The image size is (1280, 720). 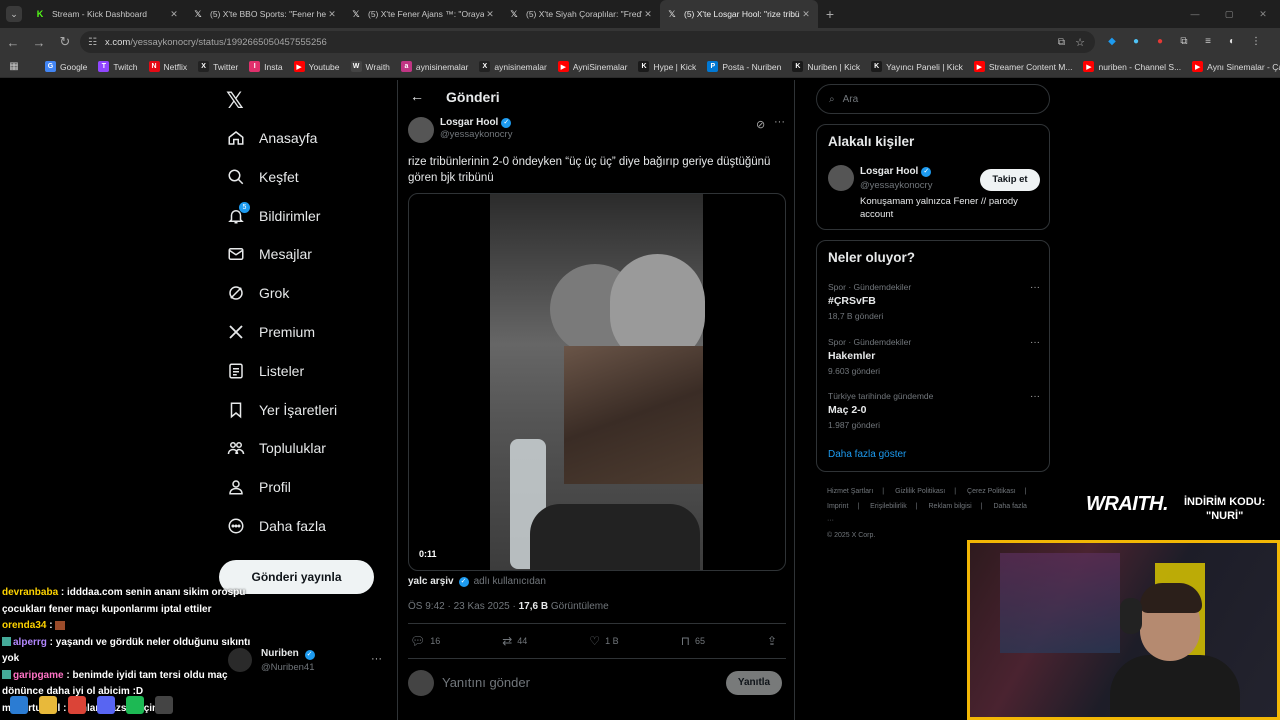 I want to click on close-window-icon: ✕, so click(x=1263, y=14).